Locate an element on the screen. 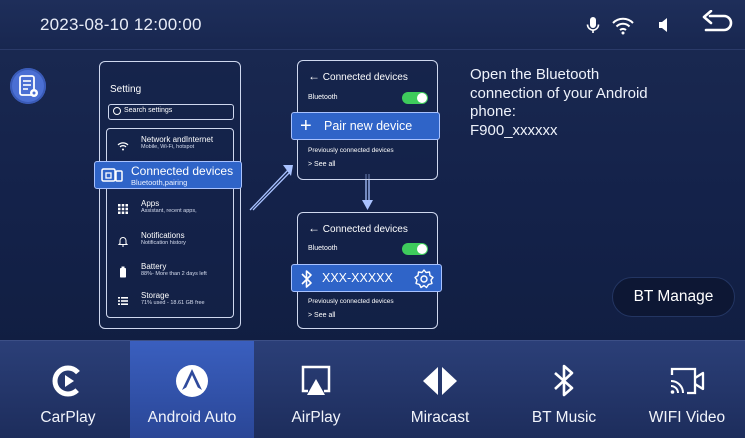 This screenshot has height=438, width=745. battery-icon is located at coordinates (123, 272).